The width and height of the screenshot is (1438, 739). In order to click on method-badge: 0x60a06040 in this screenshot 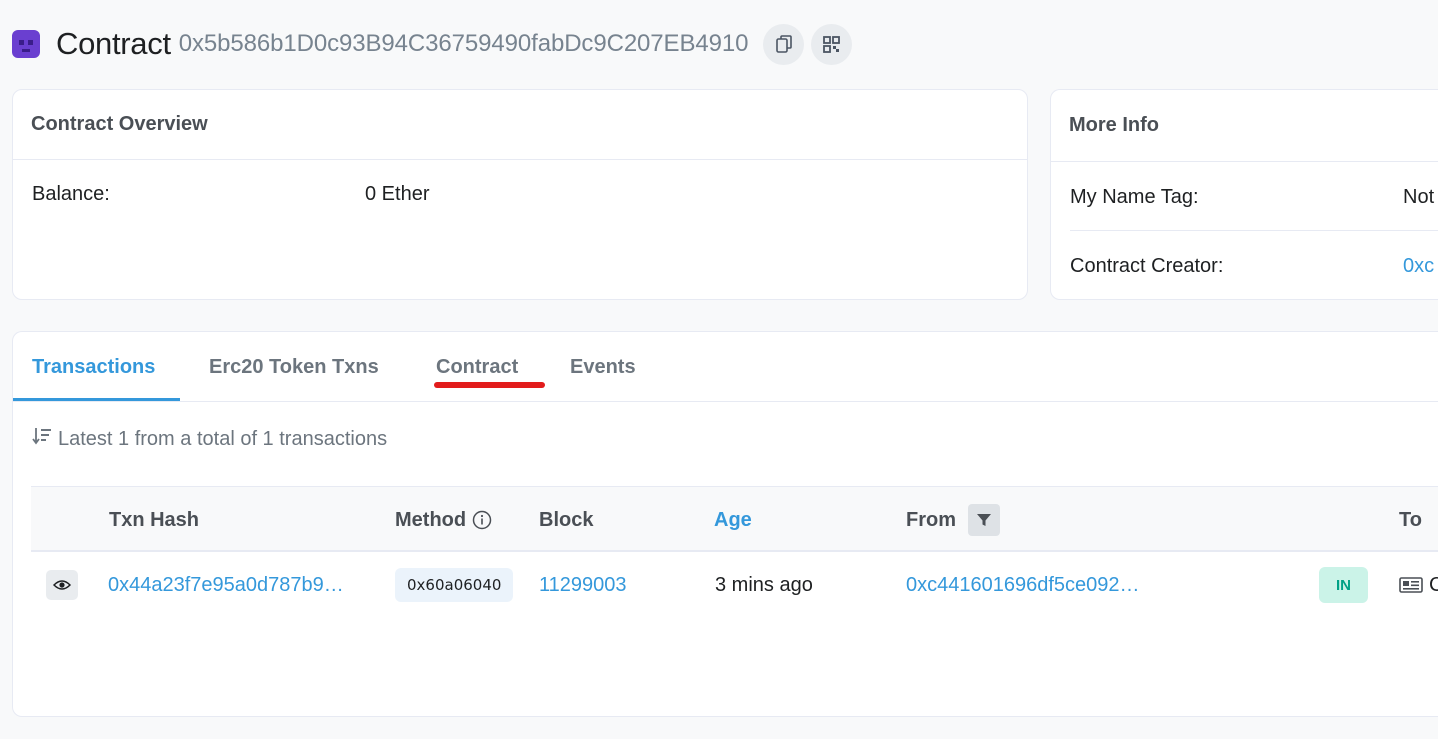, I will do `click(454, 585)`.